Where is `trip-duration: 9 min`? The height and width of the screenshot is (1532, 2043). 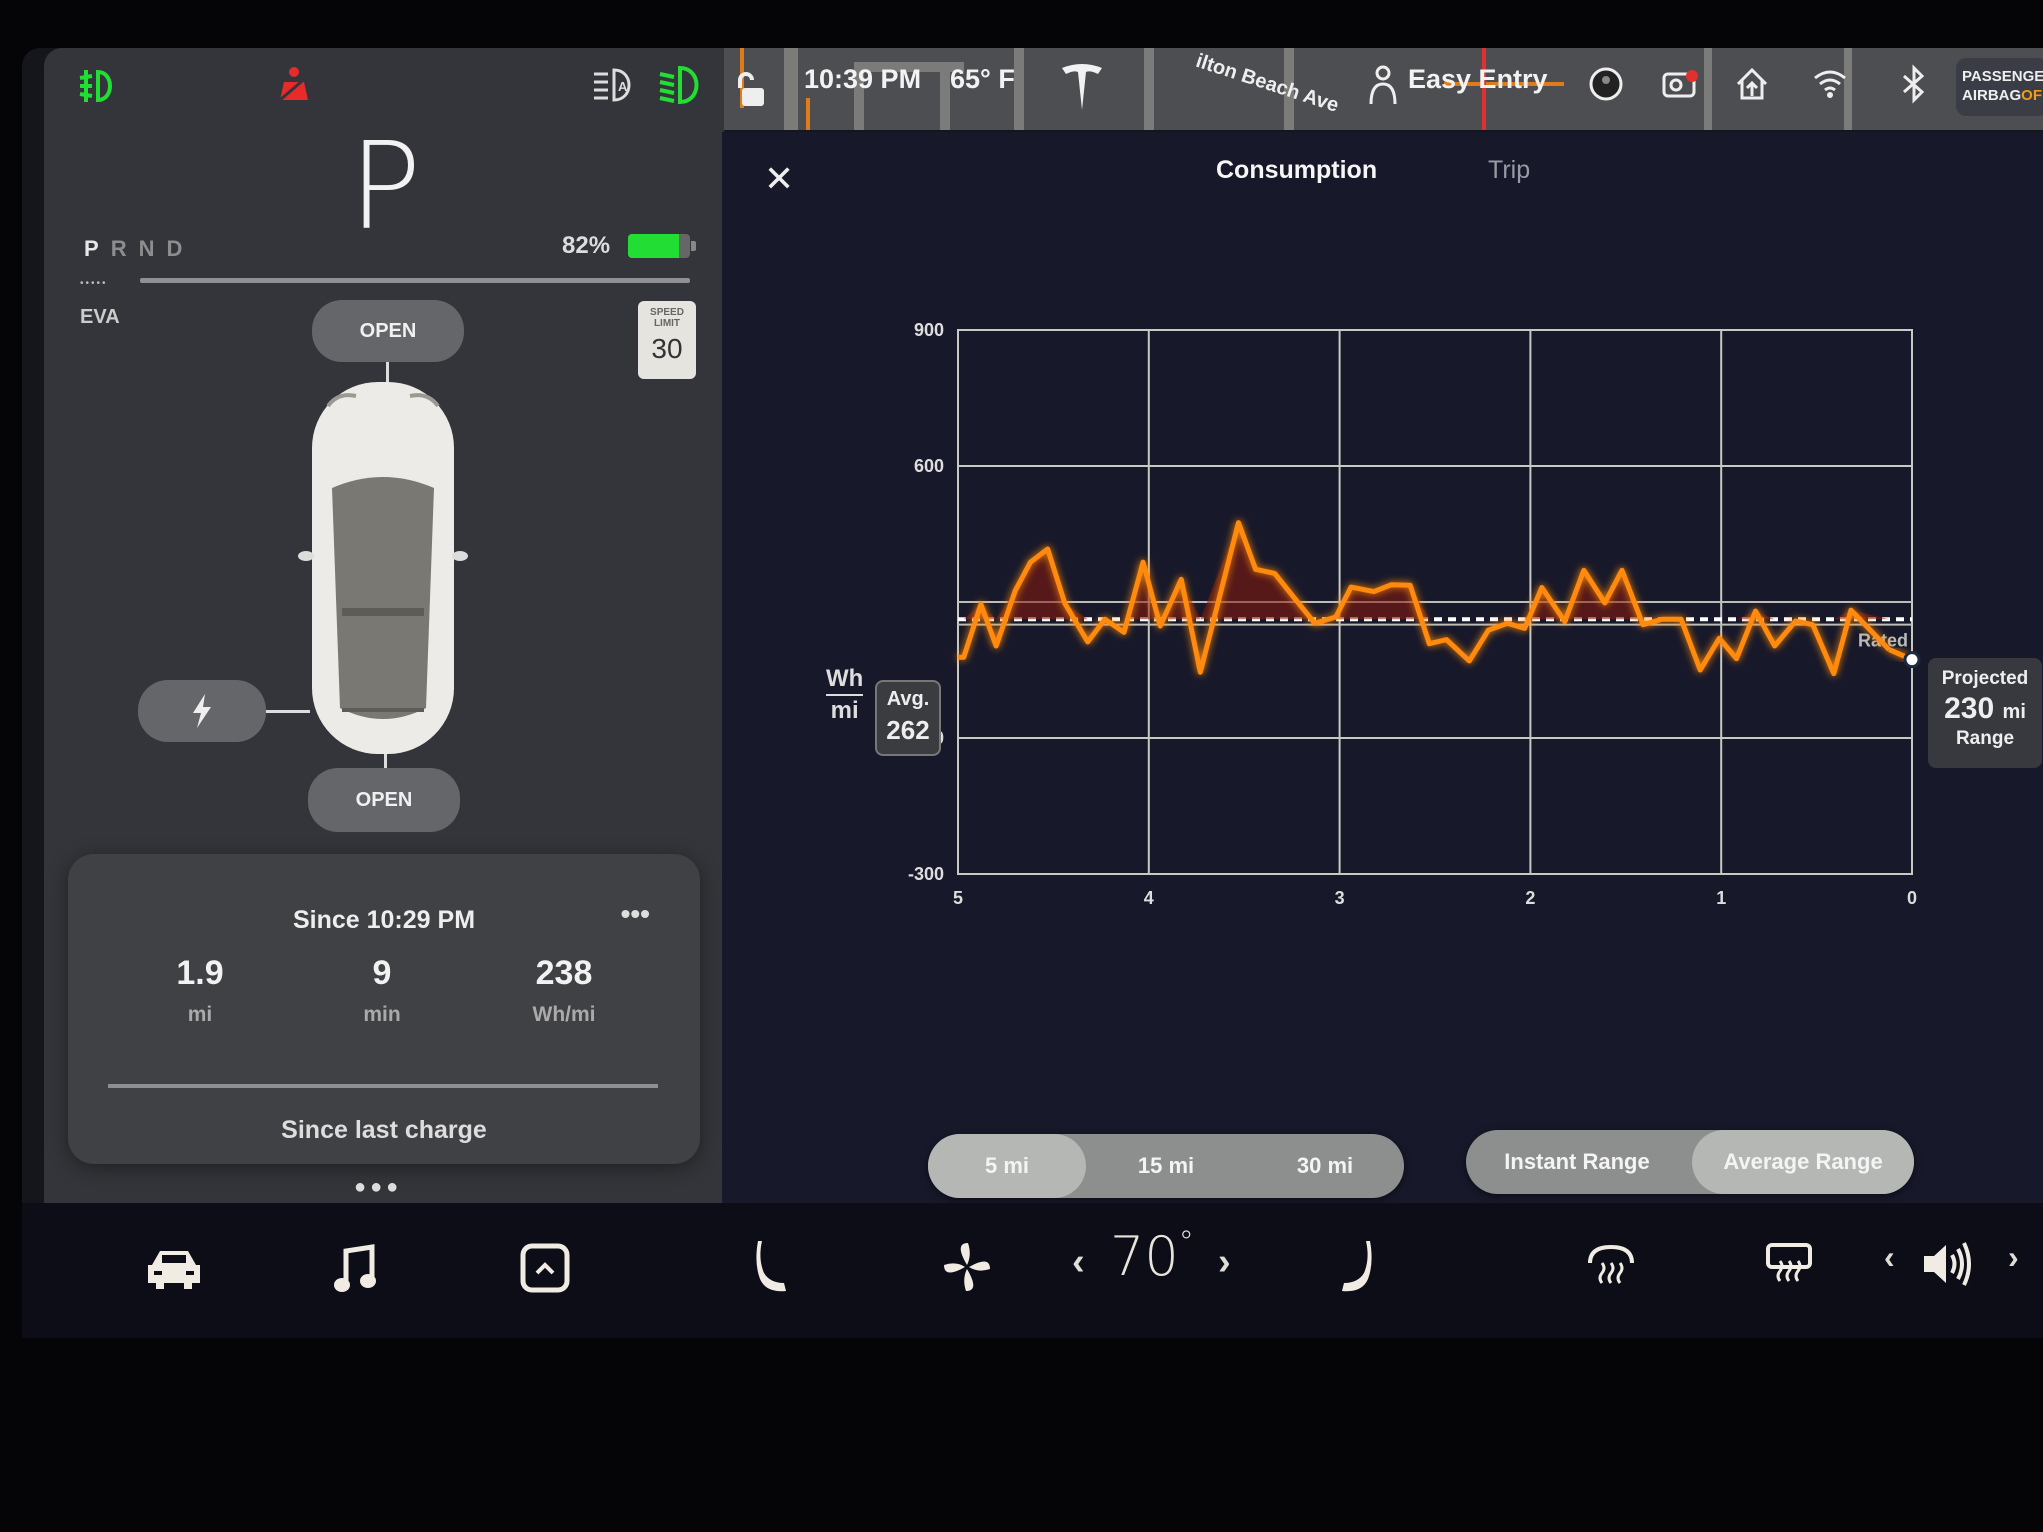 trip-duration: 9 min is located at coordinates (382, 990).